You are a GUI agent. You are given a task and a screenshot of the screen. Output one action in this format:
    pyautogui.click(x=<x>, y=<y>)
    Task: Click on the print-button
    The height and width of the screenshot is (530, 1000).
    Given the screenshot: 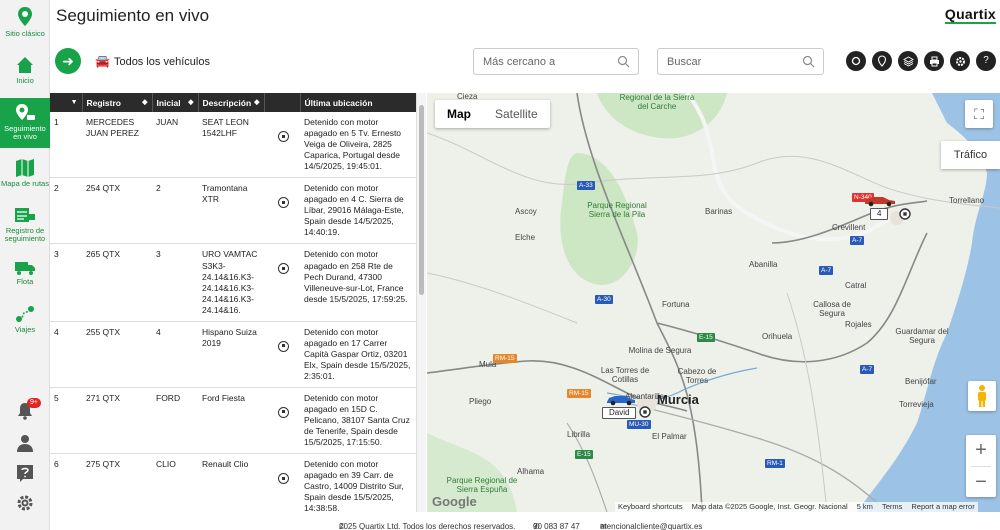 What is the action you would take?
    pyautogui.click(x=934, y=61)
    